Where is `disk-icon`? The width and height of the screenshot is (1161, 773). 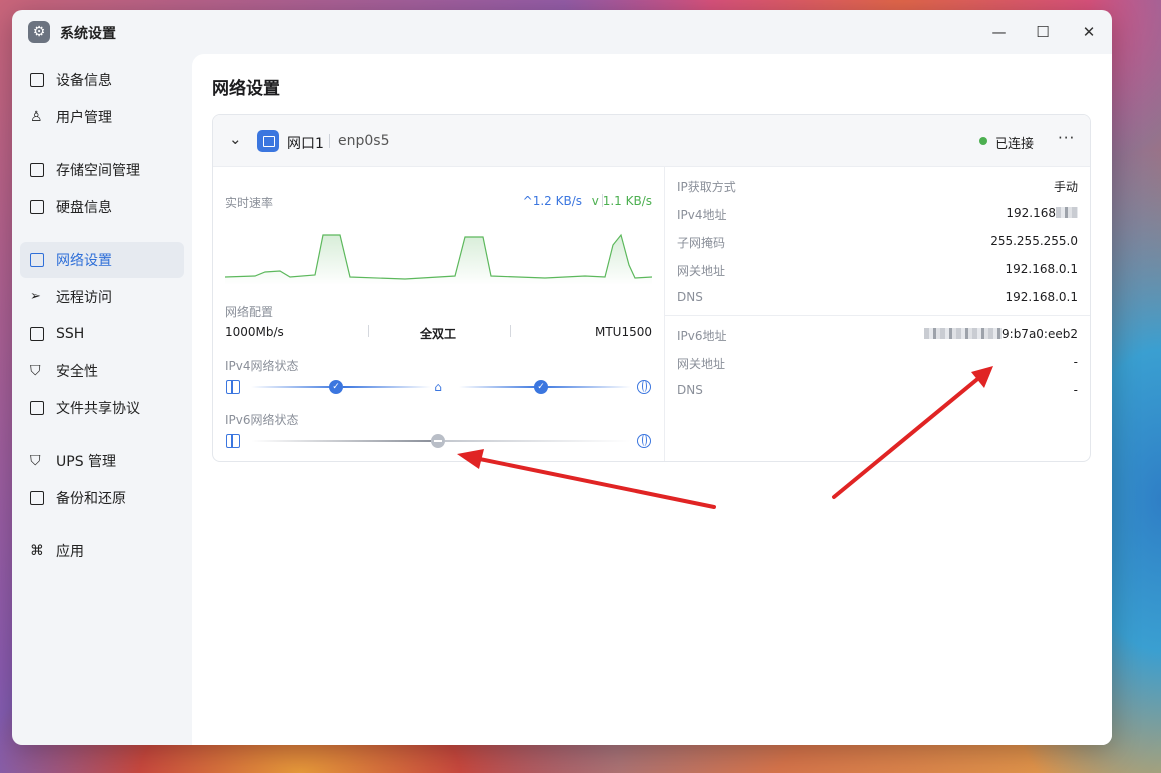 disk-icon is located at coordinates (37, 207).